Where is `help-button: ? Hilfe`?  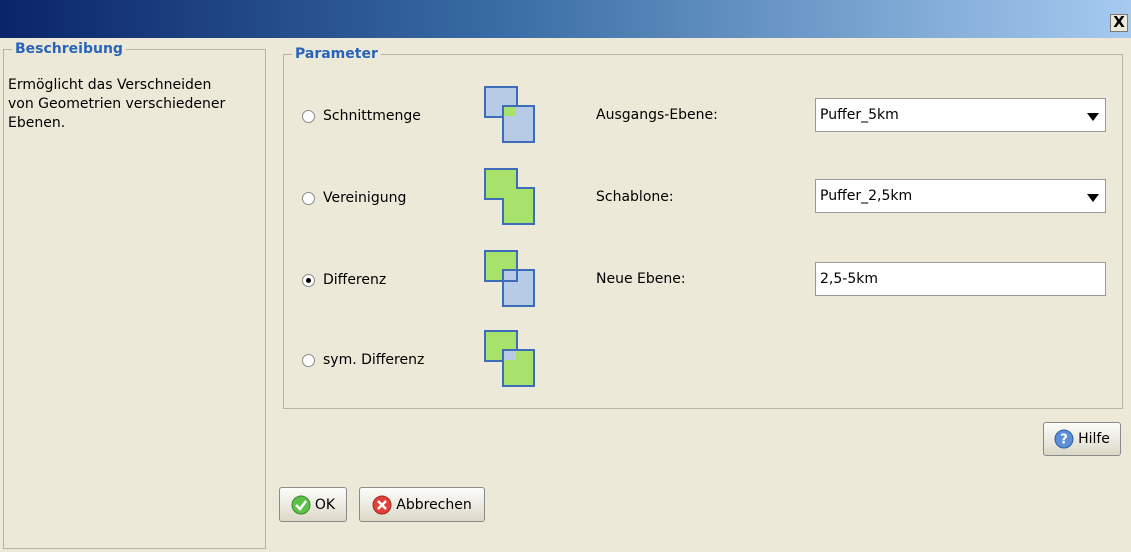
help-button: ? Hilfe is located at coordinates (1082, 439).